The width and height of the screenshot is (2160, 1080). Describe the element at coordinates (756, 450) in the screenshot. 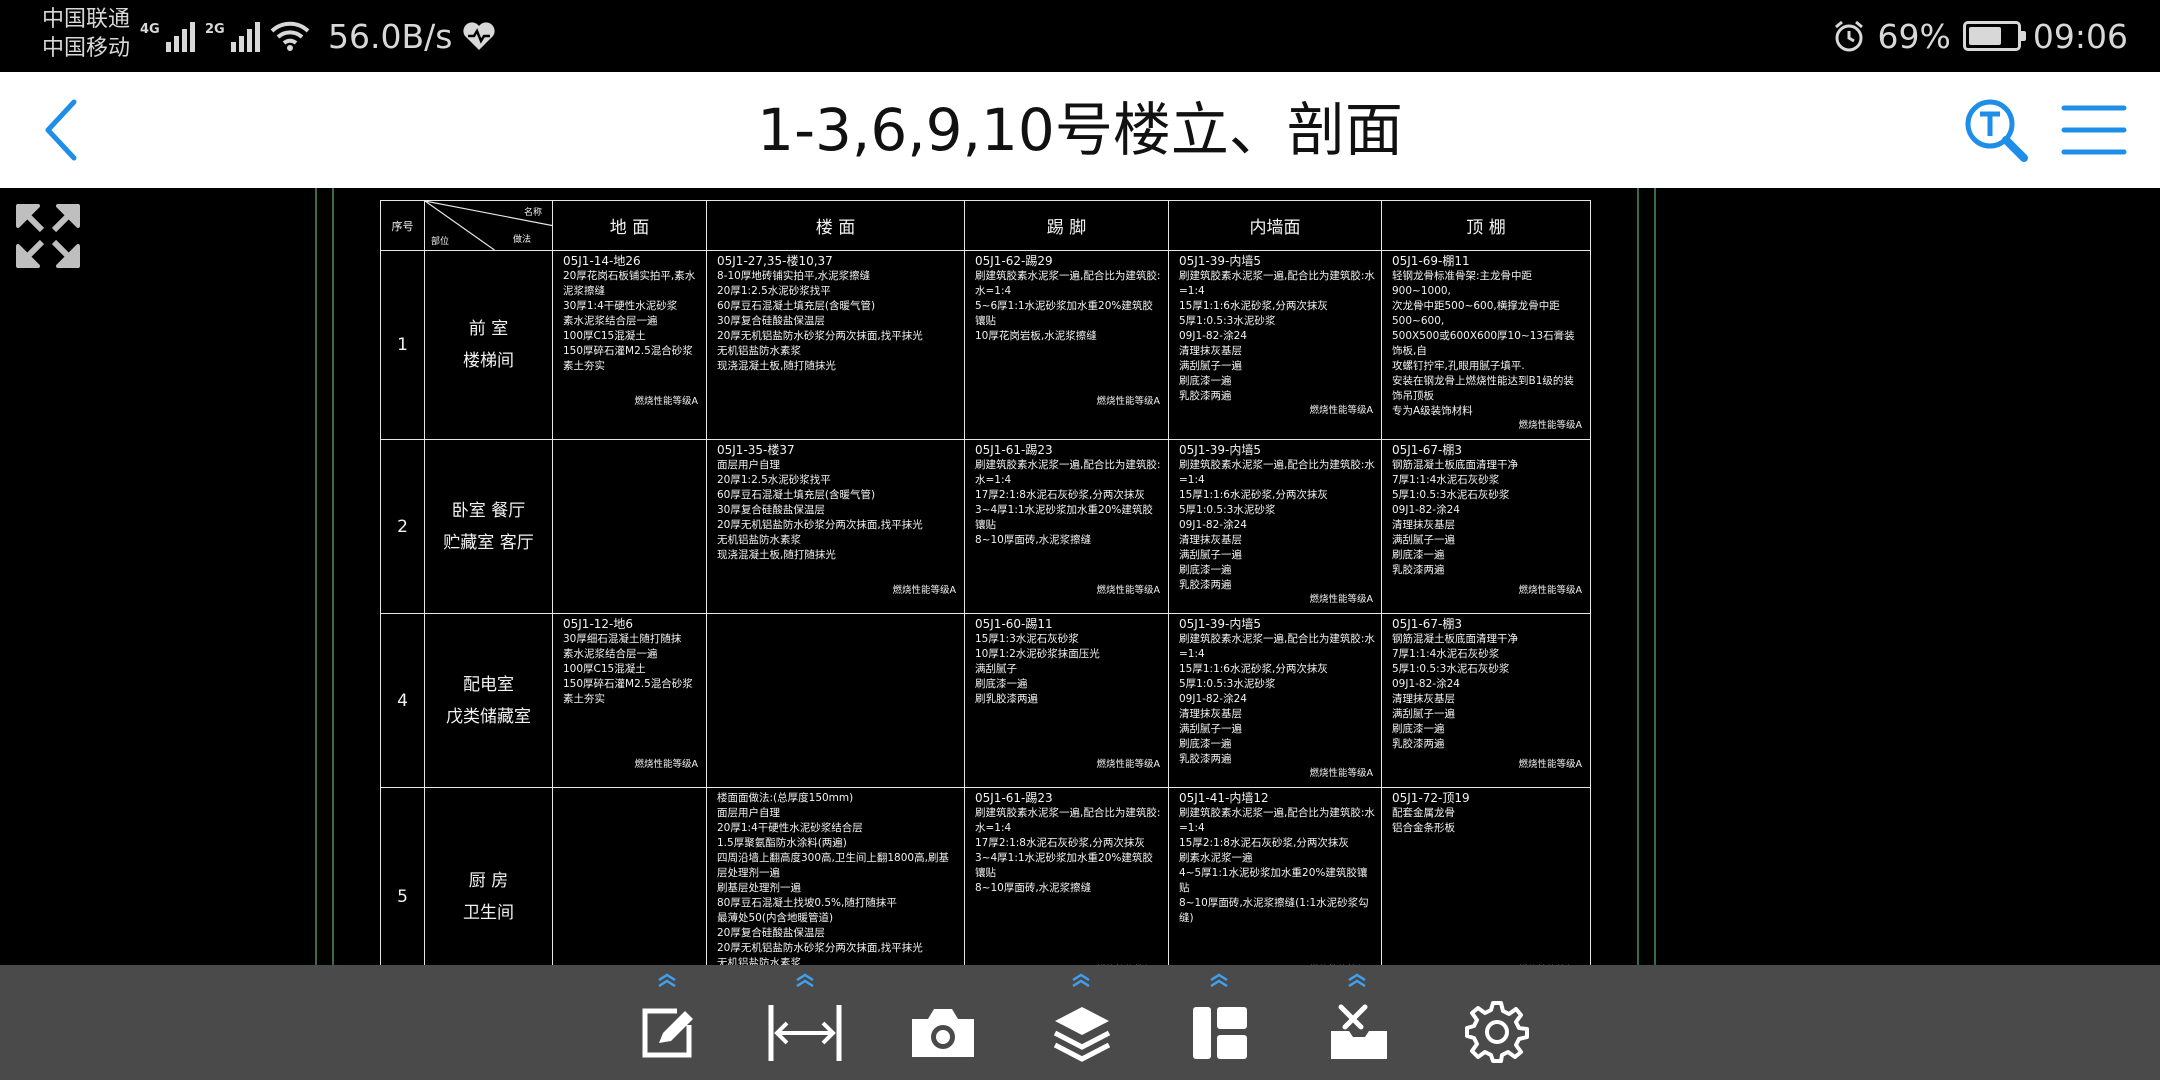

I see `spec-code: 05J1-35-楼37` at that location.